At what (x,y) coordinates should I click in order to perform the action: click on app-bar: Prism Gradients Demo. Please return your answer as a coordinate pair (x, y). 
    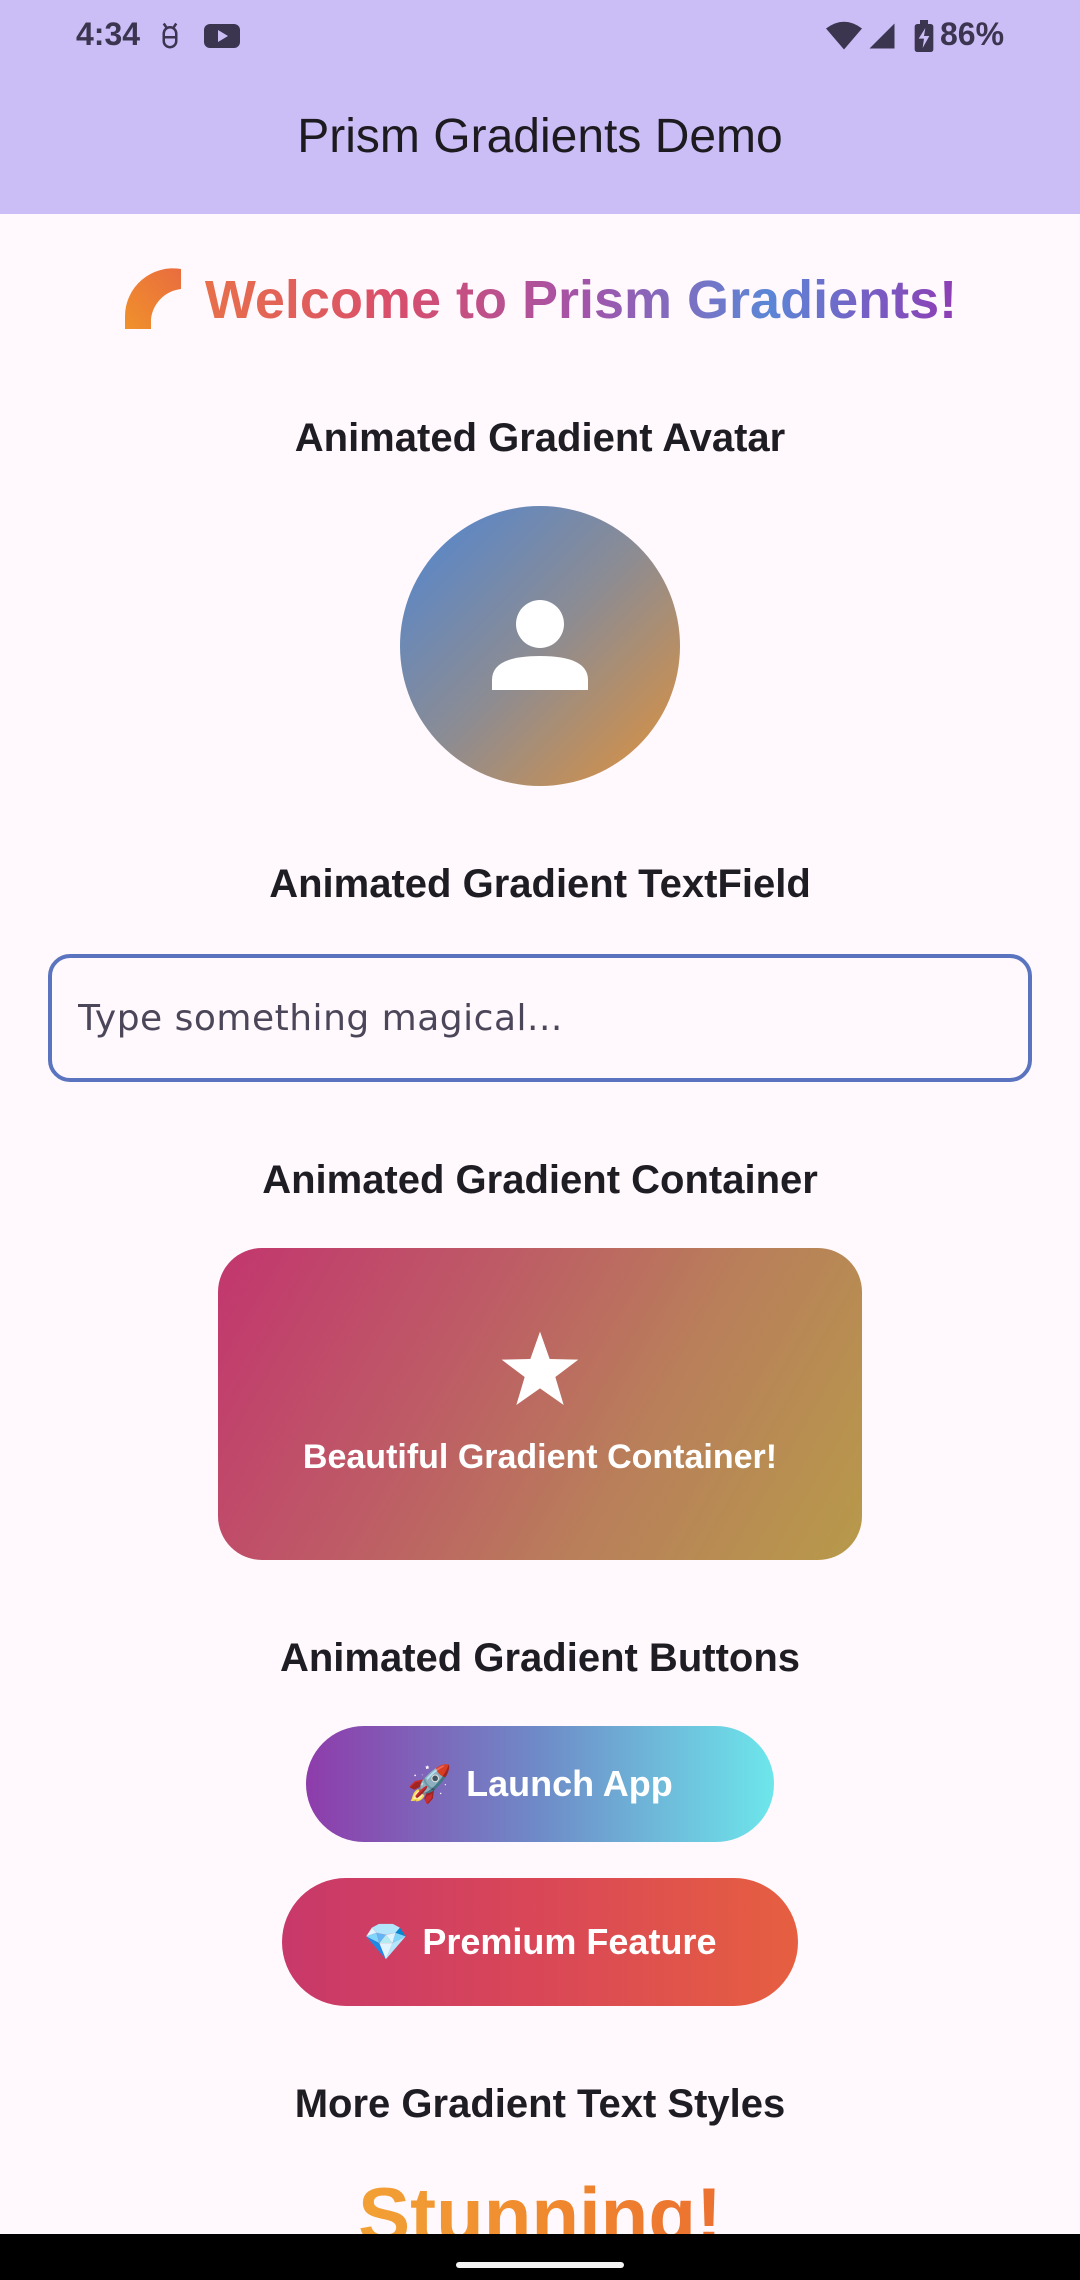
    Looking at the image, I should click on (540, 143).